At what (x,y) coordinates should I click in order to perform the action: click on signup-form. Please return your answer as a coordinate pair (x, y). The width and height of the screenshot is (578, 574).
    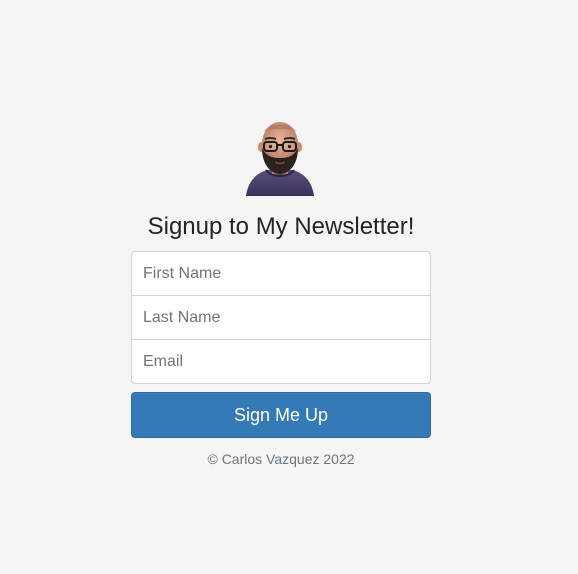
    Looking at the image, I should click on (281, 317).